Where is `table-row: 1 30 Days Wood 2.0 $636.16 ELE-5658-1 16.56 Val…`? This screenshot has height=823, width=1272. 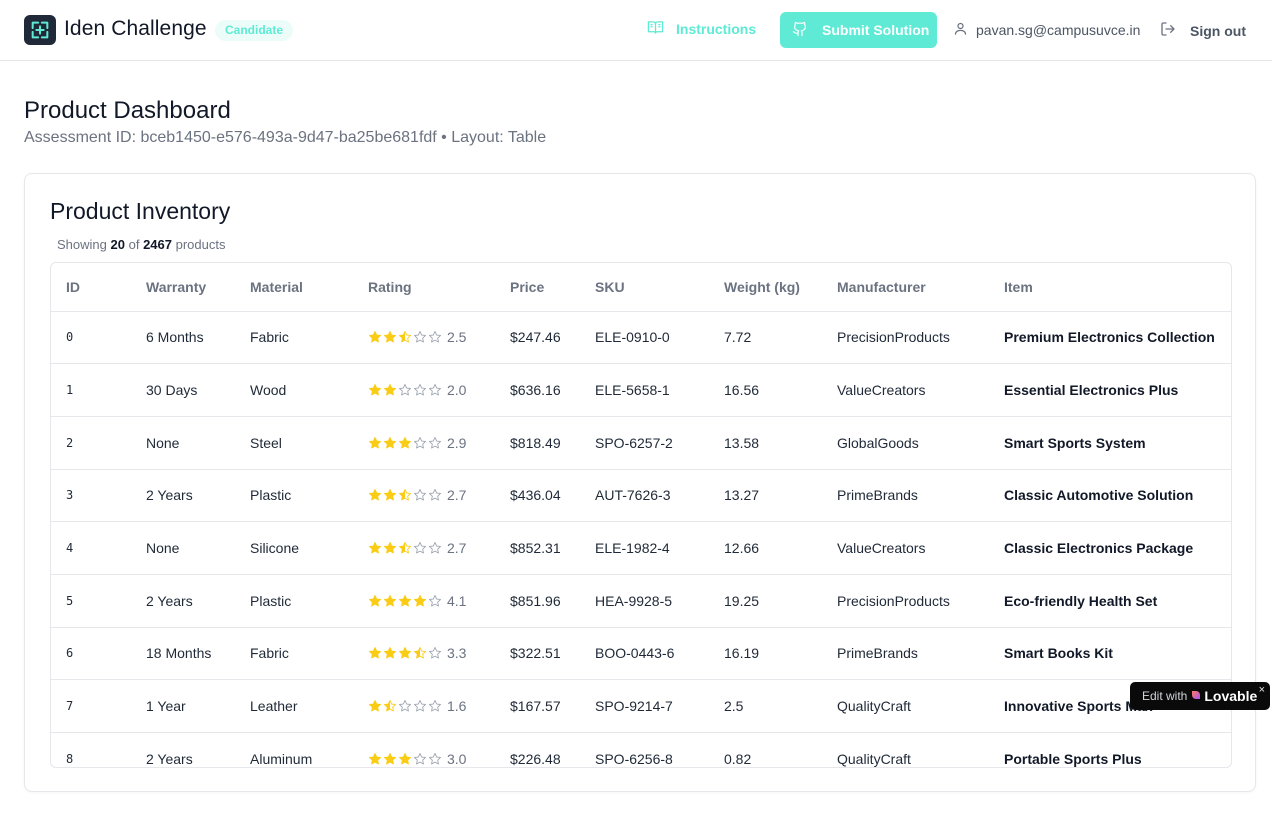
table-row: 1 30 Days Wood 2.0 $636.16 ELE-5658-1 16.56 Val… is located at coordinates (641, 390).